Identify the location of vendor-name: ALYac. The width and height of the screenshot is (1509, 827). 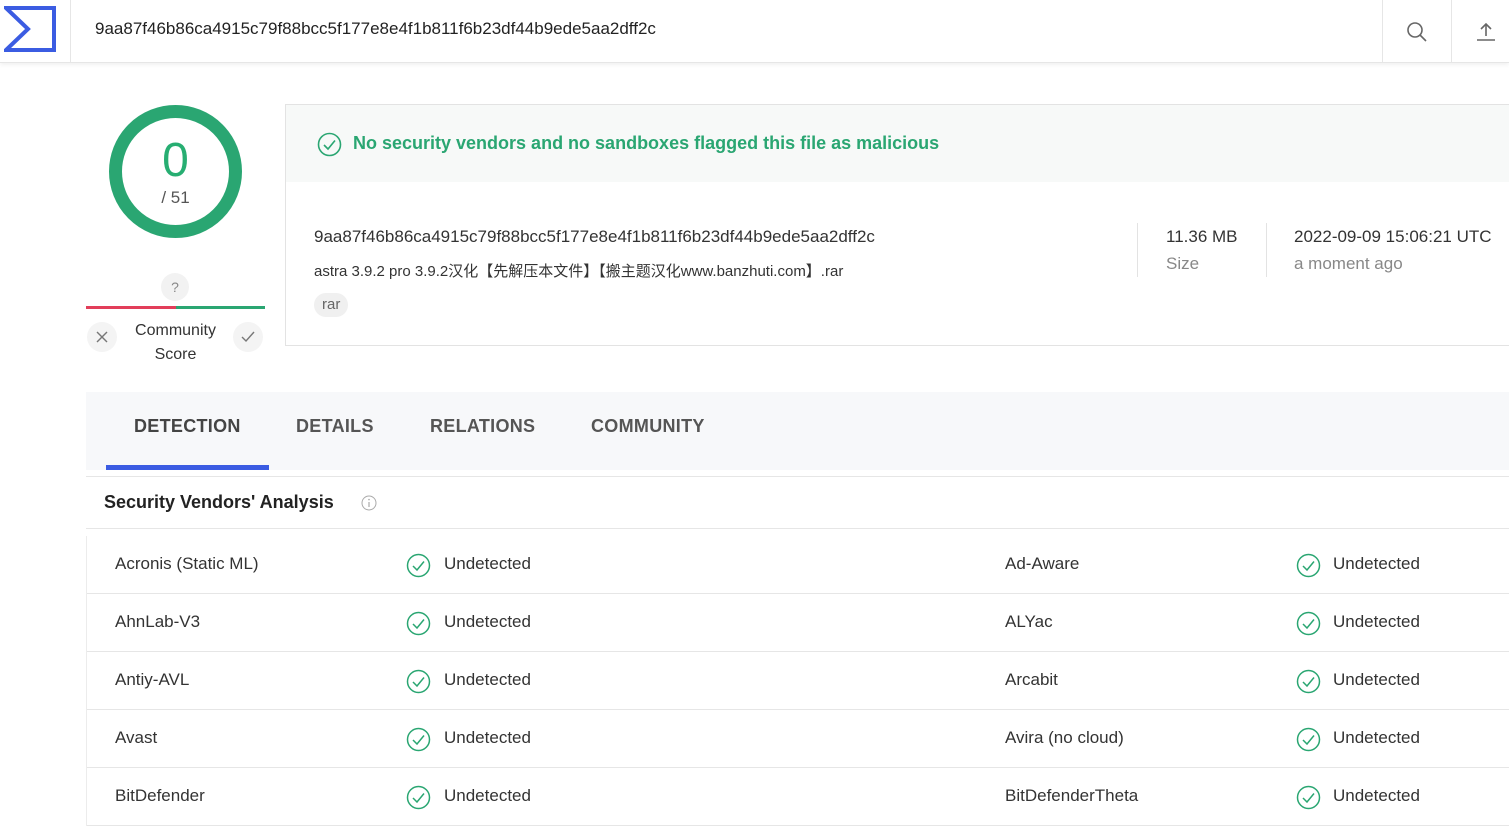
(1029, 621).